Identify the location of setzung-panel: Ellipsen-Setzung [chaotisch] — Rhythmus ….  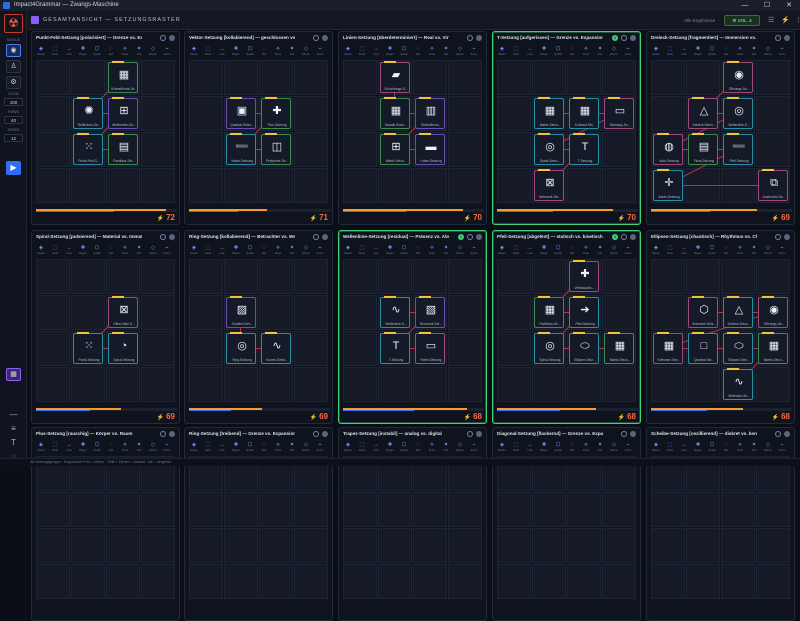
(720, 327).